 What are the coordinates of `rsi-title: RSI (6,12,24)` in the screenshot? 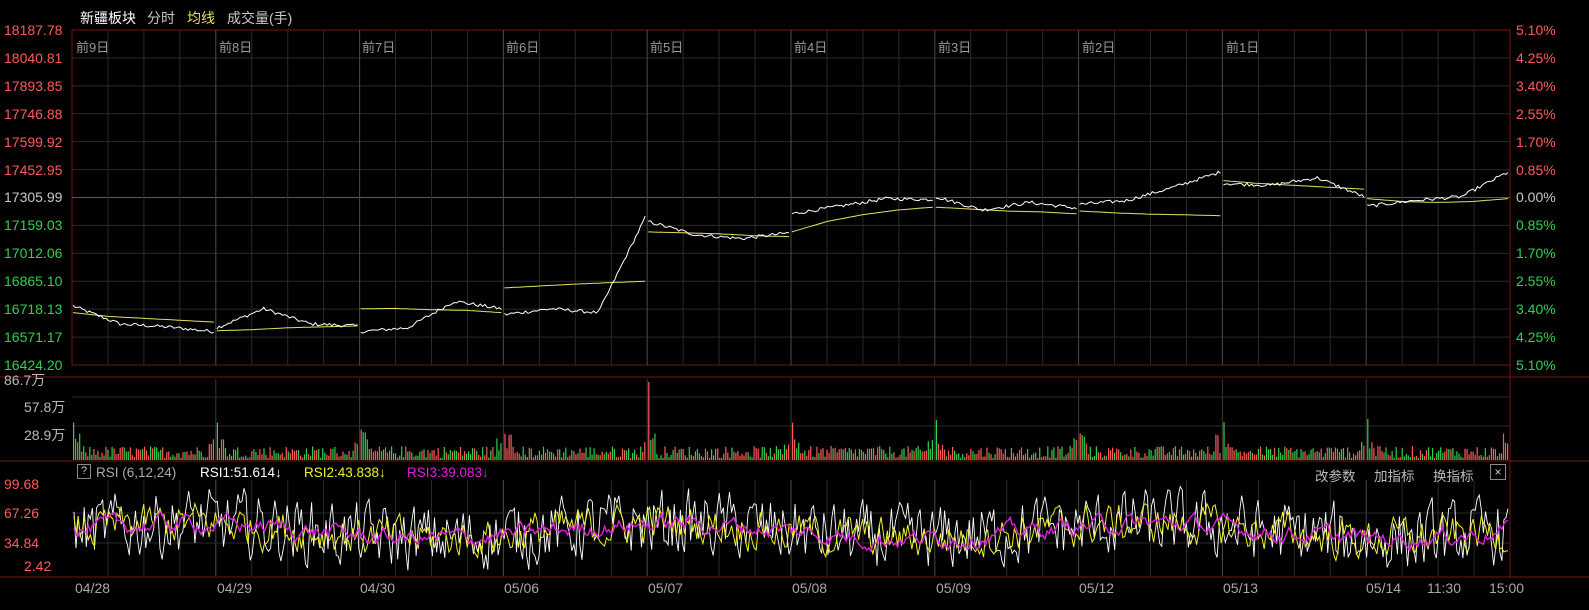 It's located at (136, 472).